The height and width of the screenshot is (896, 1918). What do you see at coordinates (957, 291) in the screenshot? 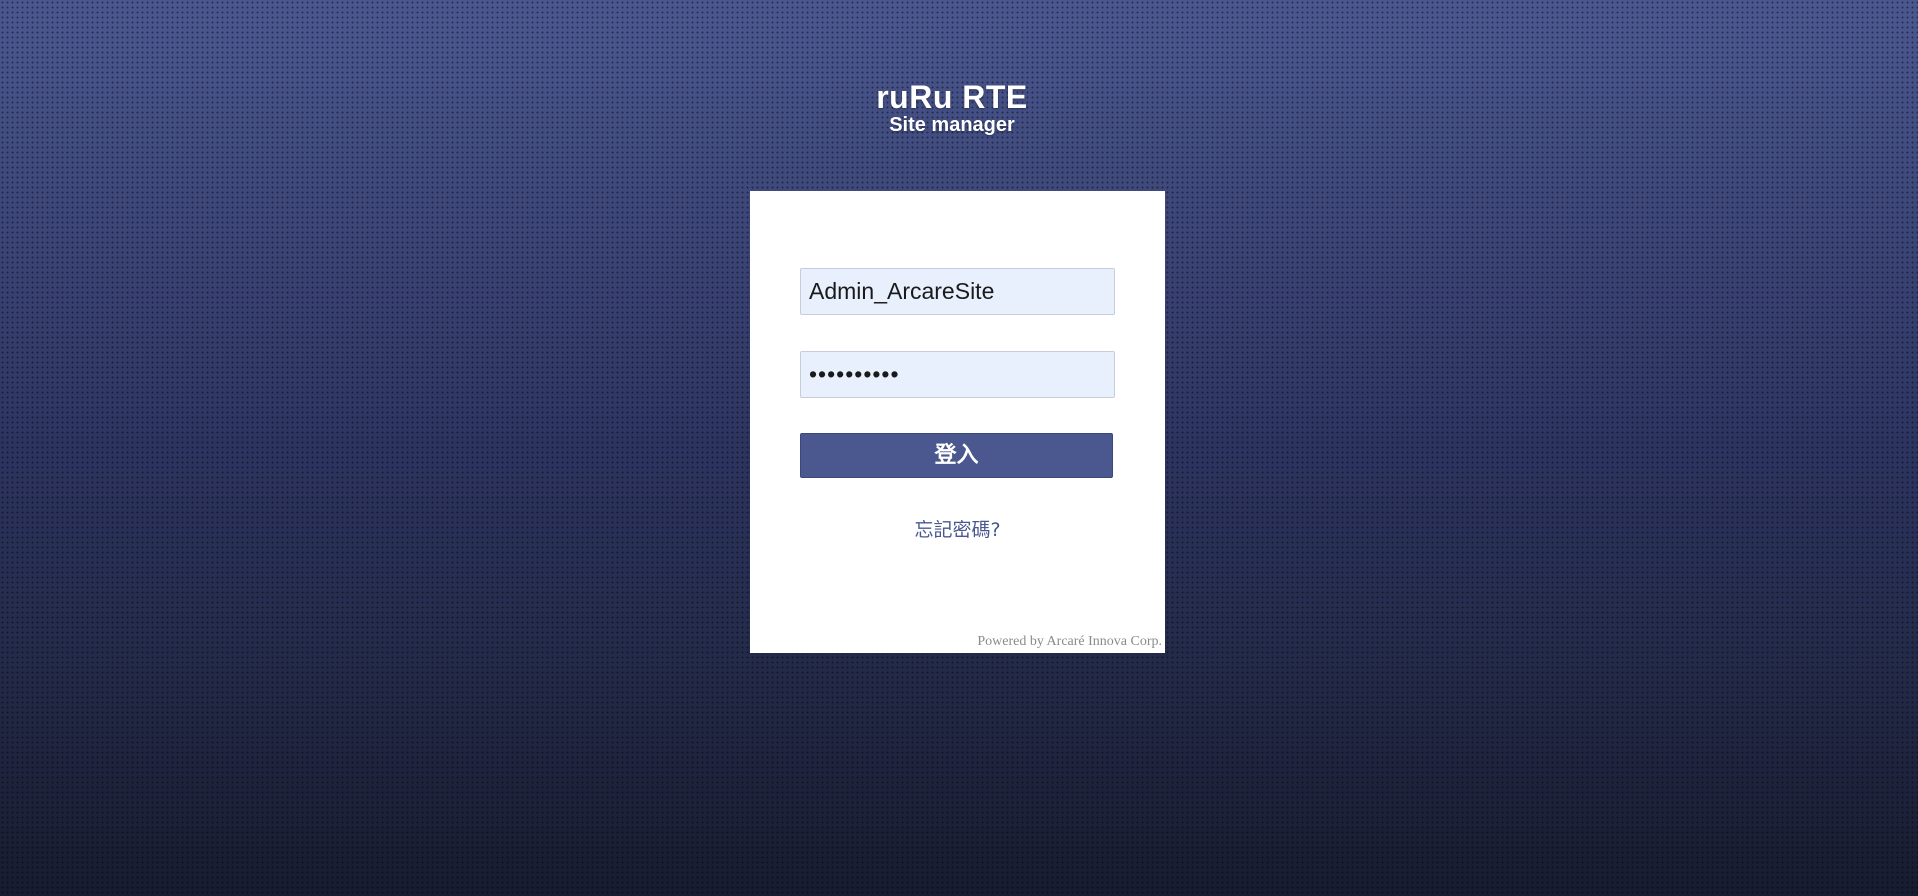
I see `username-input` at bounding box center [957, 291].